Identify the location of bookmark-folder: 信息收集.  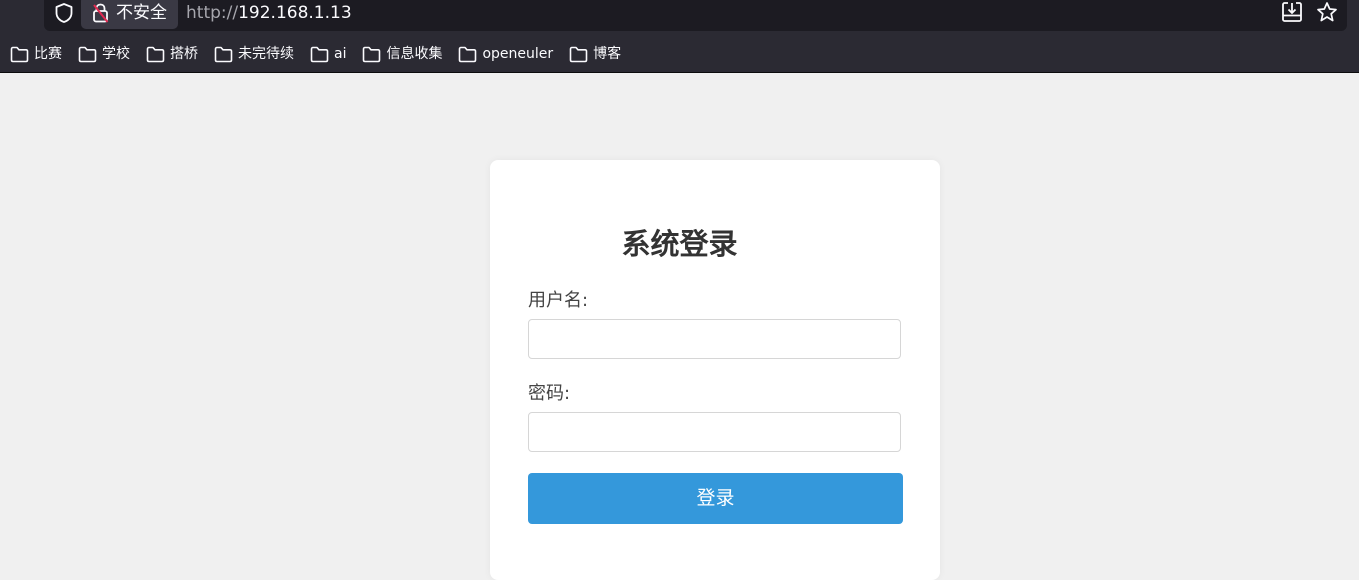
(402, 54).